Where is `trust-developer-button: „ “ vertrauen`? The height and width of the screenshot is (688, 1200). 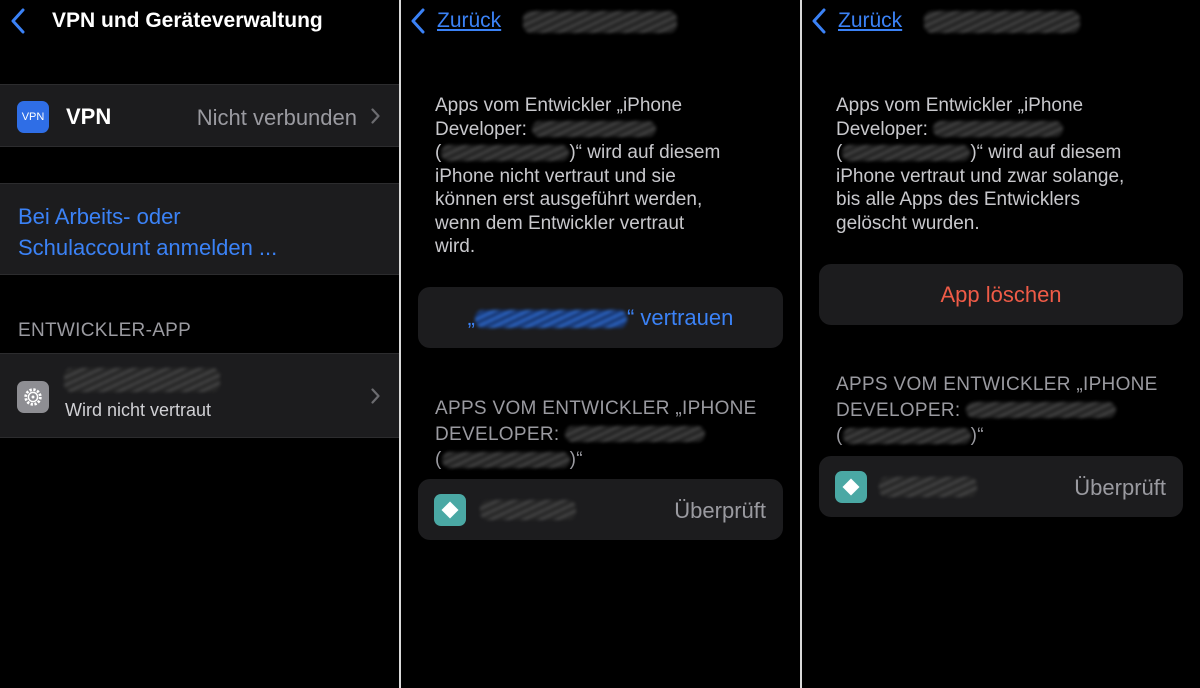 trust-developer-button: „ “ vertrauen is located at coordinates (600, 317).